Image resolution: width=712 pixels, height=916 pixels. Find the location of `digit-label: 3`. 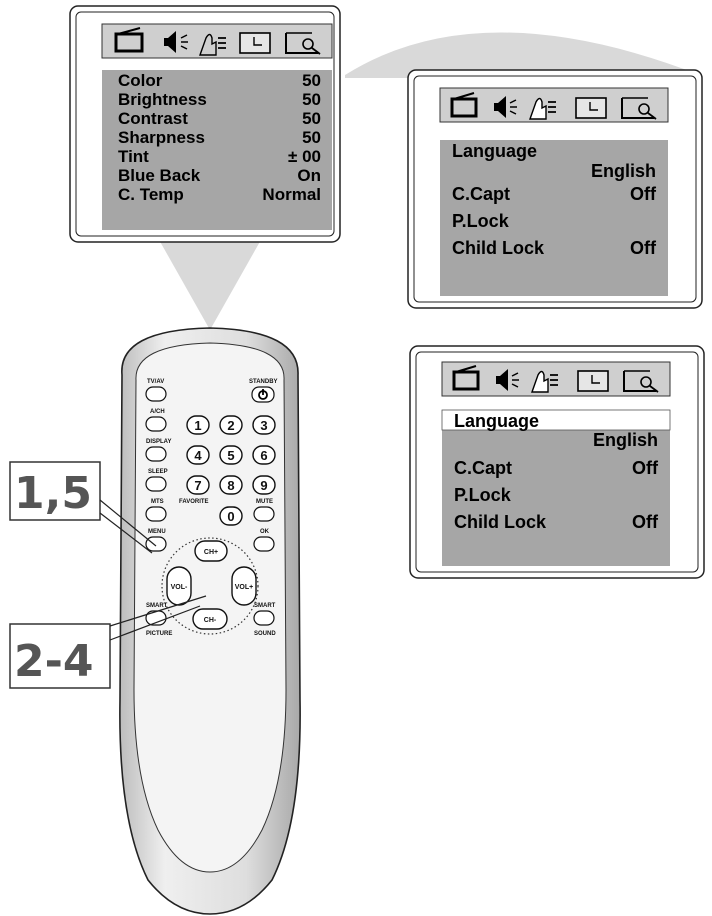

digit-label: 3 is located at coordinates (263, 425).